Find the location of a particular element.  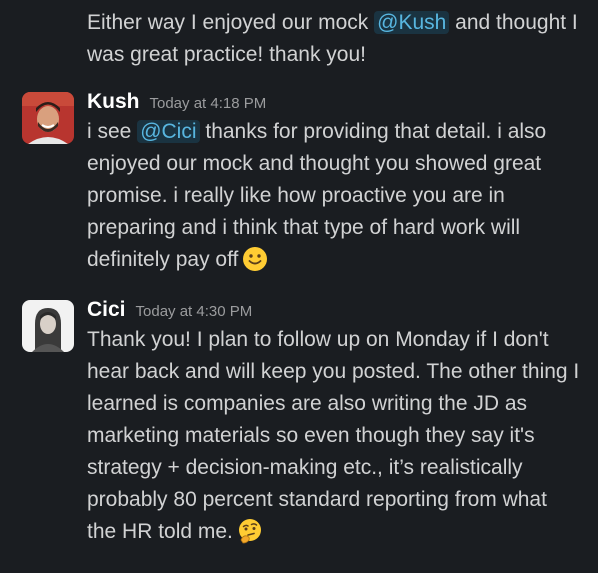

message-text: thanks for providing that detail. i also is located at coordinates (373, 131).